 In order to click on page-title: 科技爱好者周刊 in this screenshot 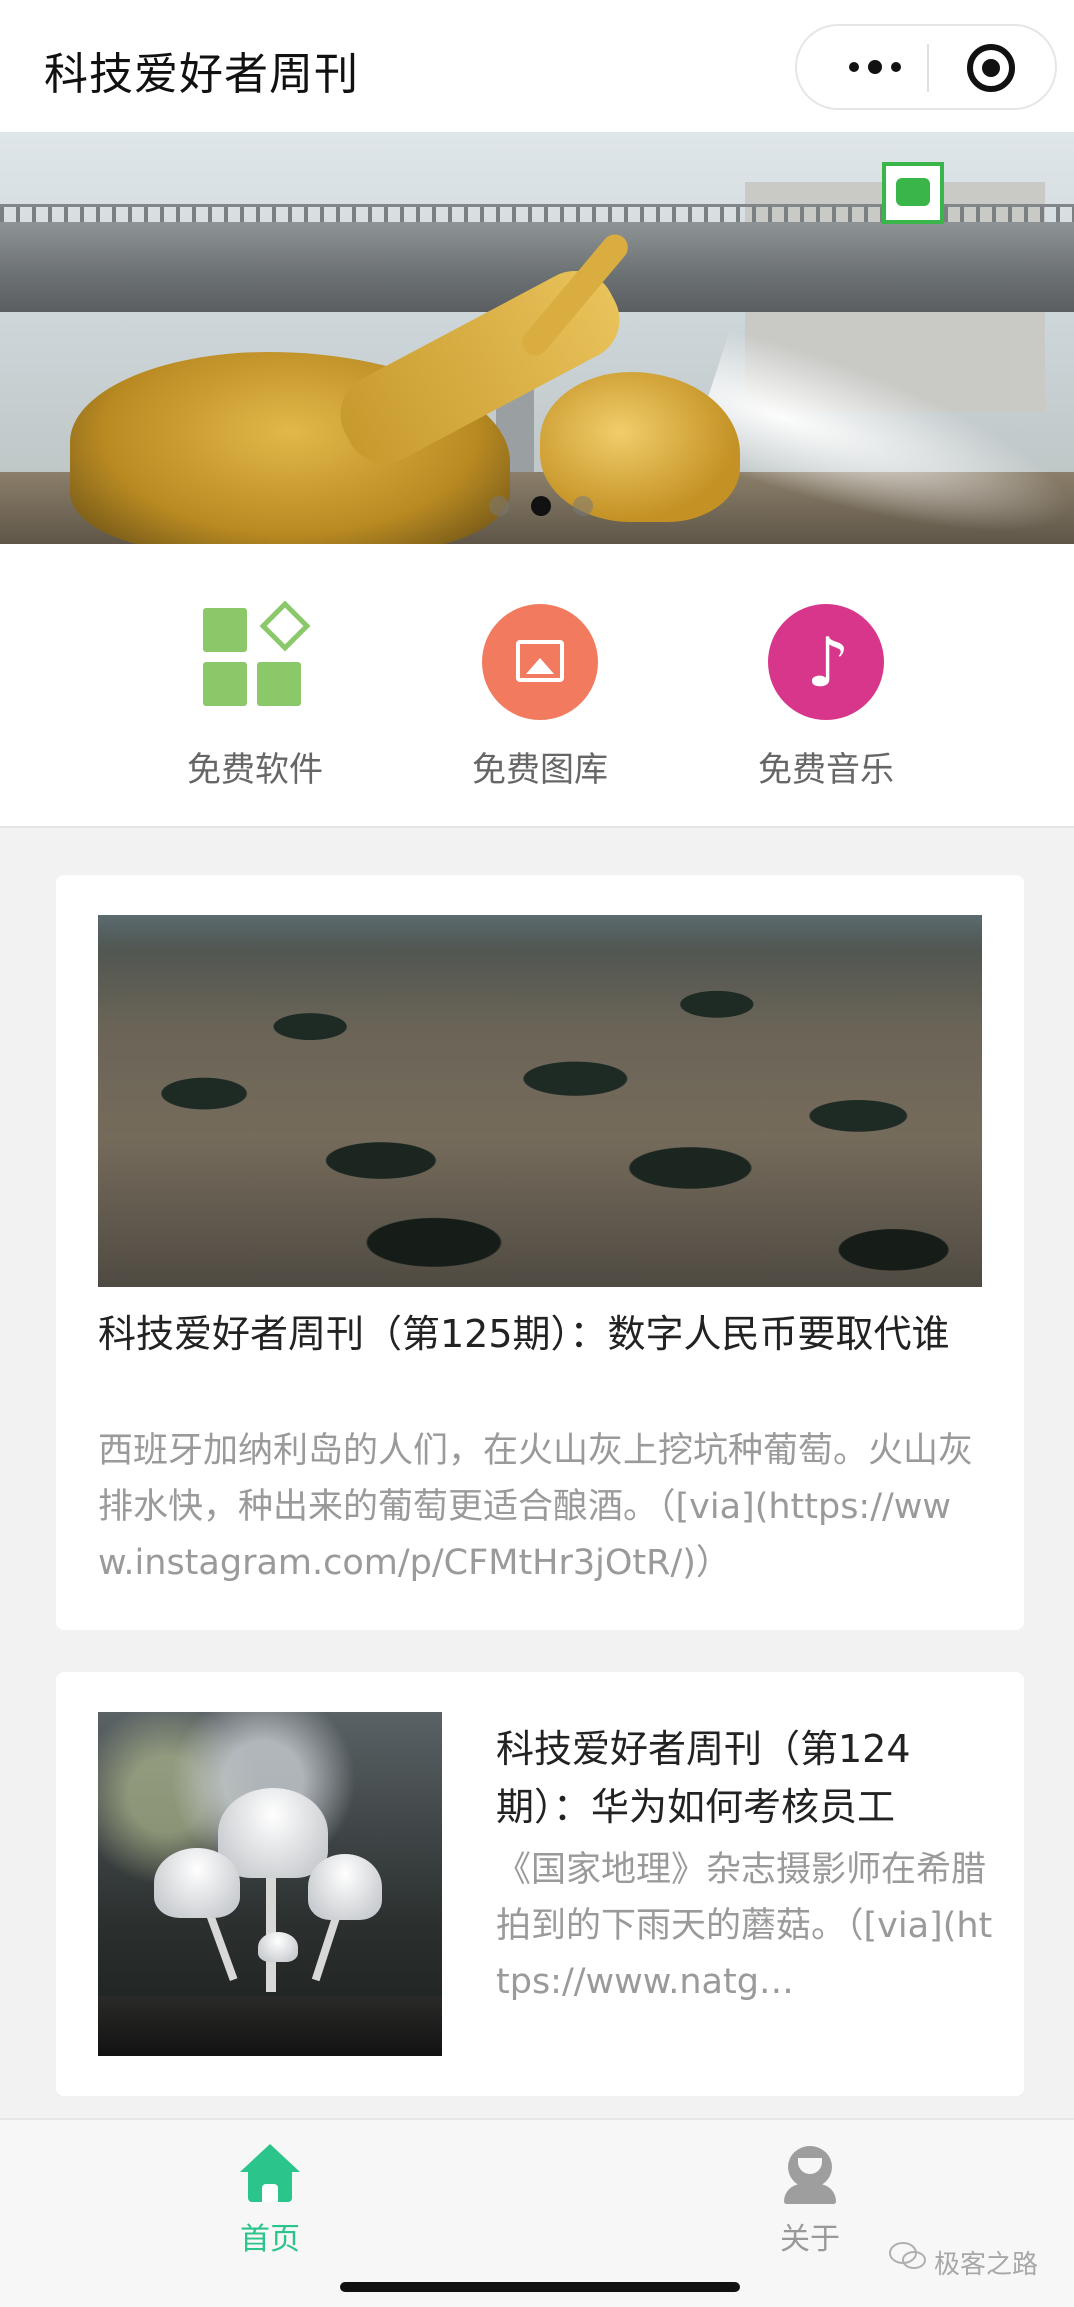, I will do `click(201, 74)`.